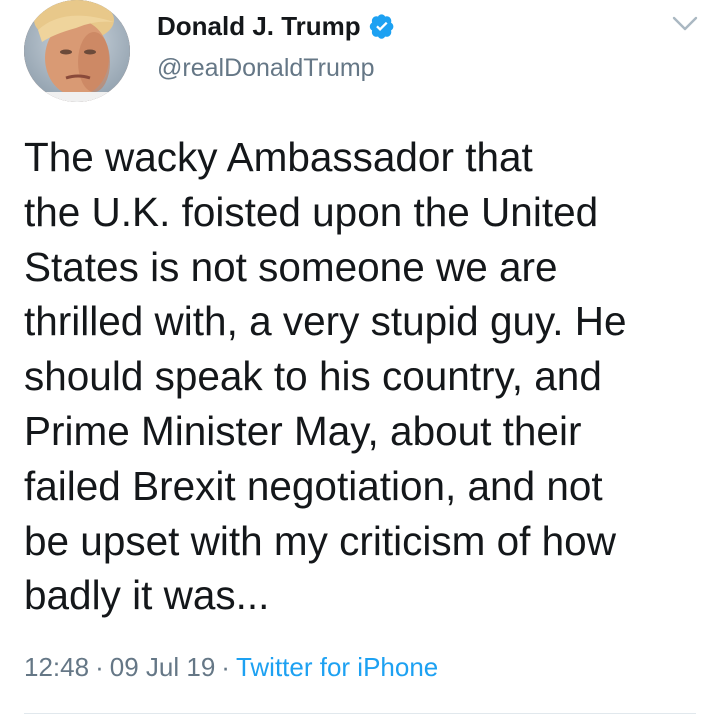 The height and width of the screenshot is (727, 720). What do you see at coordinates (56, 667) in the screenshot?
I see `tweet-time: 12:48` at bounding box center [56, 667].